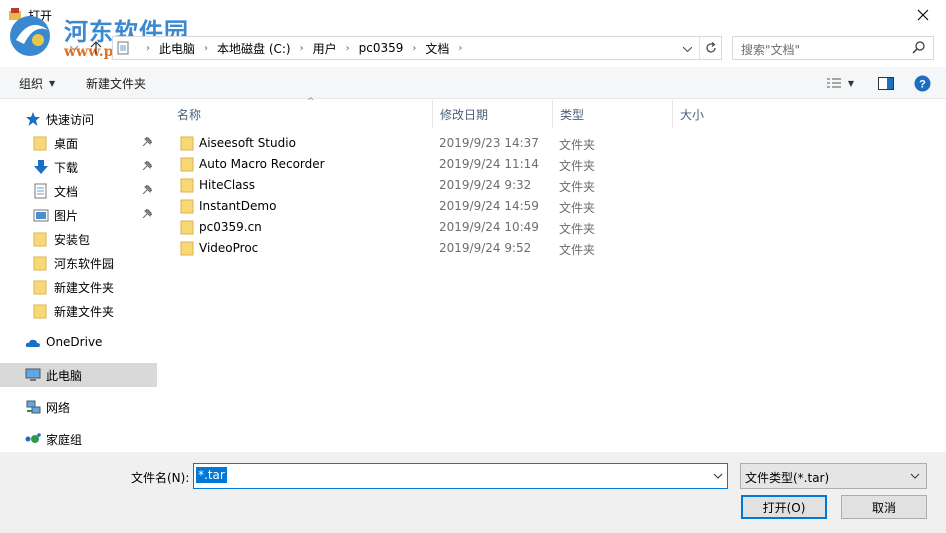 Image resolution: width=946 pixels, height=533 pixels. What do you see at coordinates (381, 48) in the screenshot?
I see `breadcrumb-item: pc0359` at bounding box center [381, 48].